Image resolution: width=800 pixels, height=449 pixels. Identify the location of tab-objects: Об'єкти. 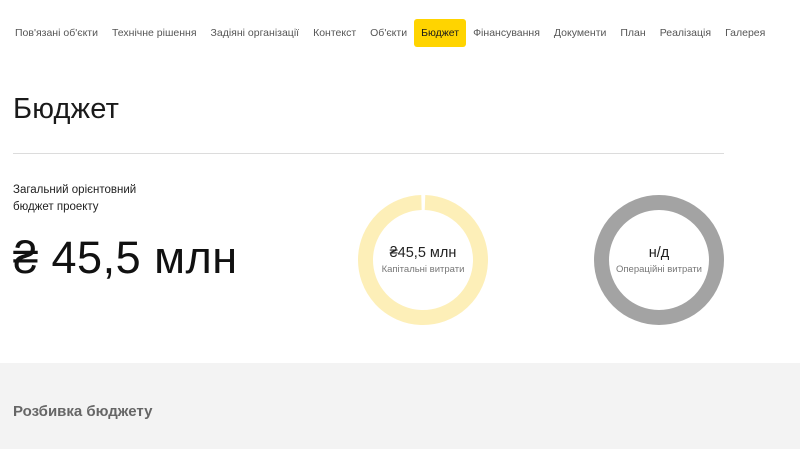
(388, 33).